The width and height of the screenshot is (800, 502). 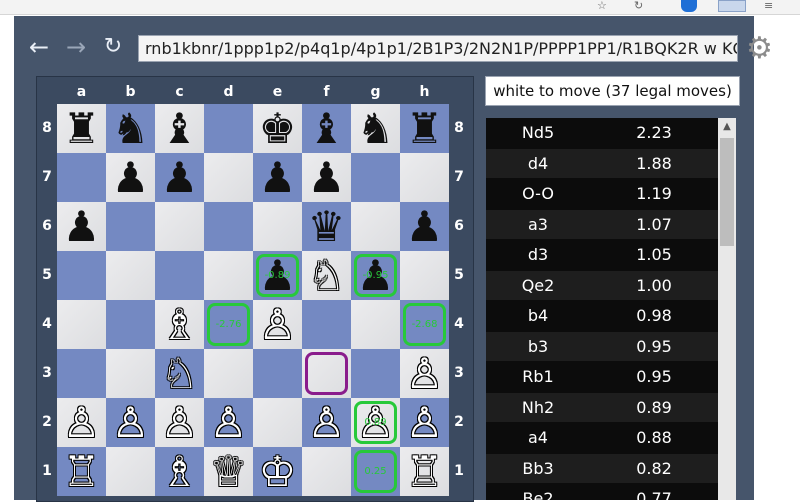 What do you see at coordinates (277, 422) in the screenshot?
I see `square-e2` at bounding box center [277, 422].